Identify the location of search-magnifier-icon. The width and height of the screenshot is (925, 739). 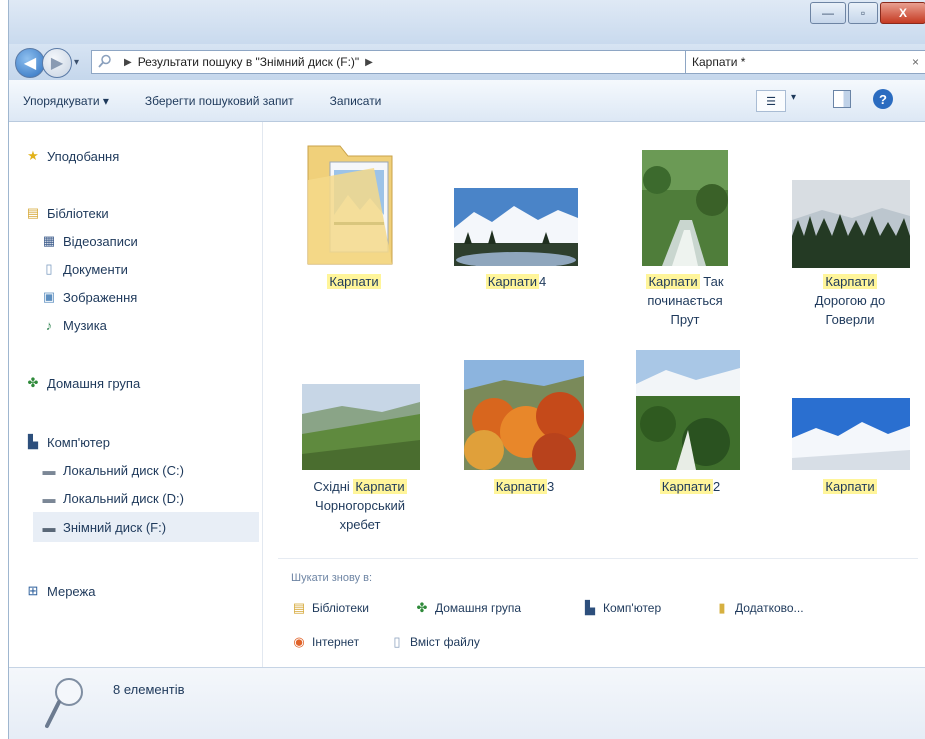
(64, 703).